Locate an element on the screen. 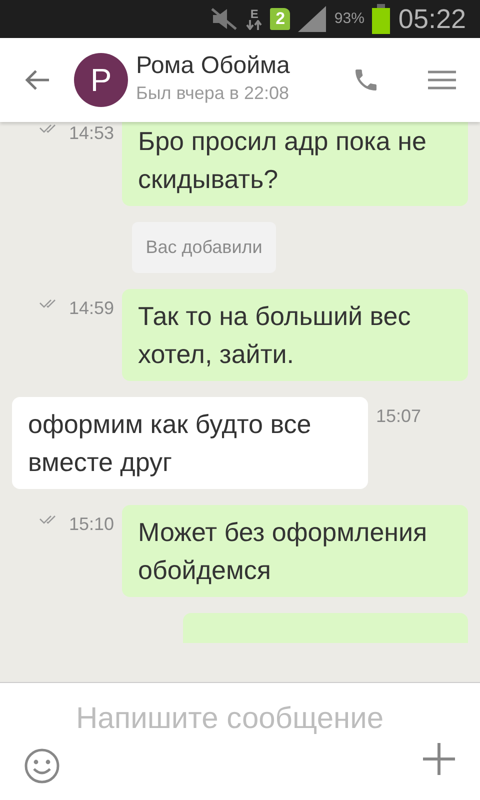  network-type-label: E is located at coordinates (254, 14).